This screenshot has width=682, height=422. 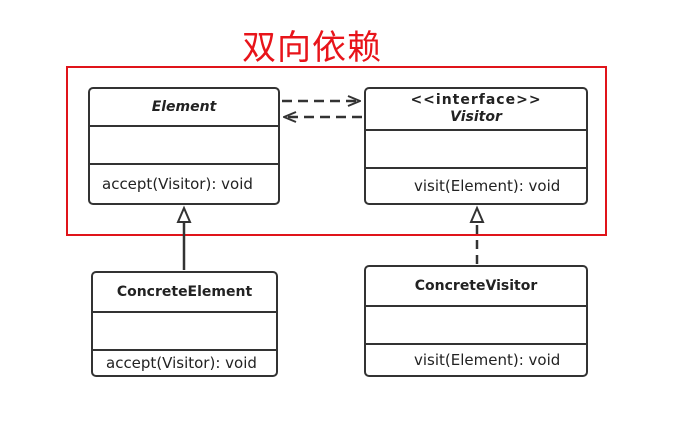 I want to click on concrete-visitor-operations: visit(Element): void, so click(x=476, y=359).